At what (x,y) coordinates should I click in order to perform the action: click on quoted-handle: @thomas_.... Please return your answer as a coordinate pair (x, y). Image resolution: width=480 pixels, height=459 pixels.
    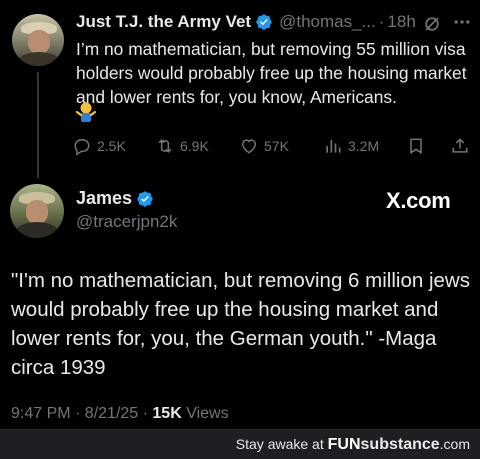
    Looking at the image, I should click on (327, 22).